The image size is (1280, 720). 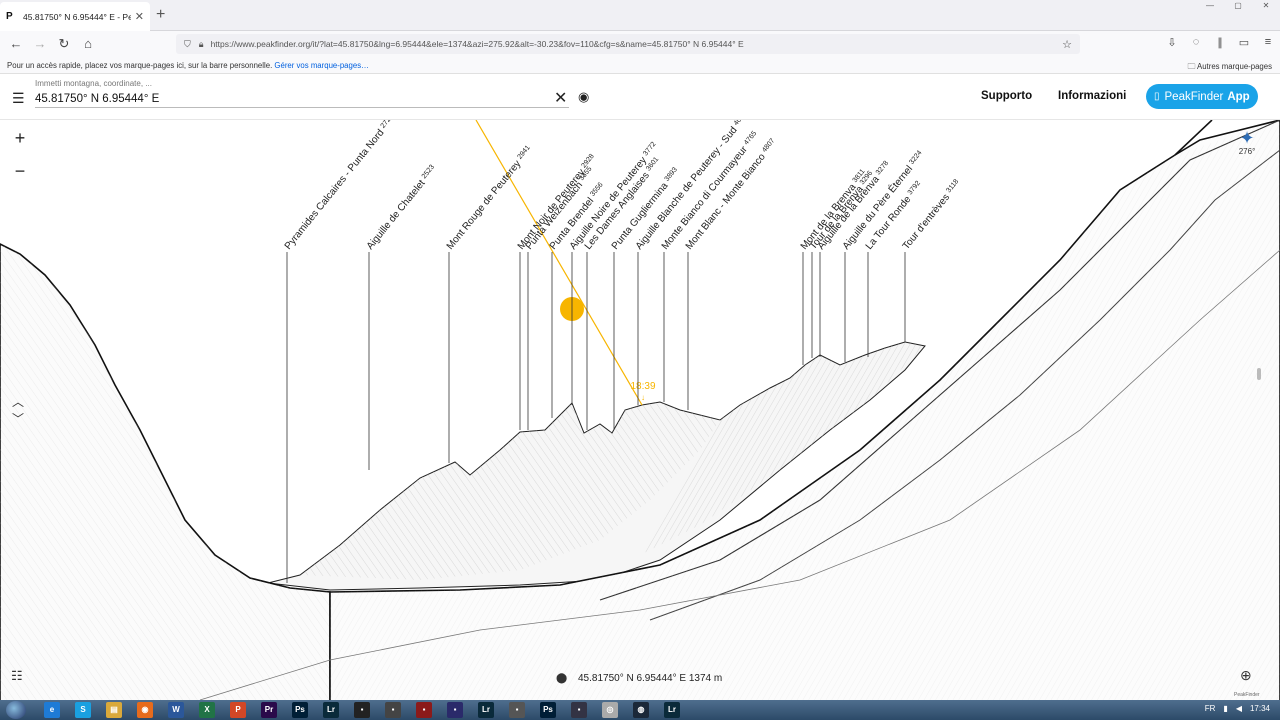 What do you see at coordinates (1191, 66) in the screenshot?
I see `folder-icon: 🗀︎` at bounding box center [1191, 66].